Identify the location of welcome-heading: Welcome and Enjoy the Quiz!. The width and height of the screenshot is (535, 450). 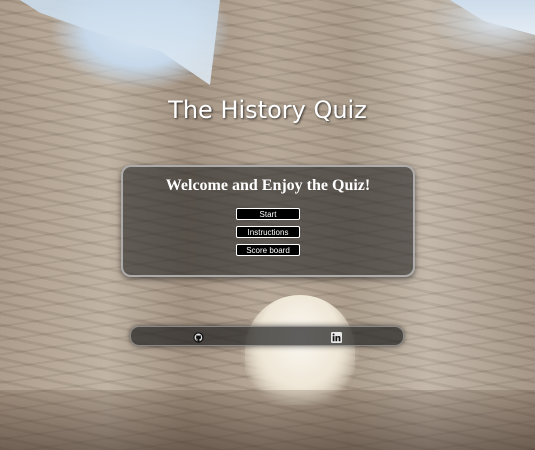
(268, 185).